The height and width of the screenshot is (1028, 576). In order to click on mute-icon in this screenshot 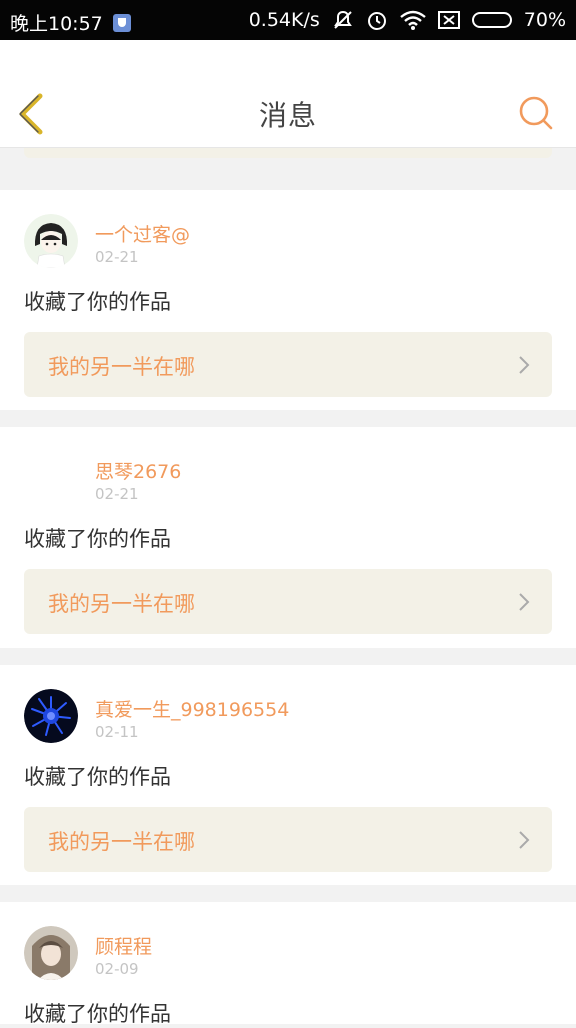, I will do `click(343, 20)`.